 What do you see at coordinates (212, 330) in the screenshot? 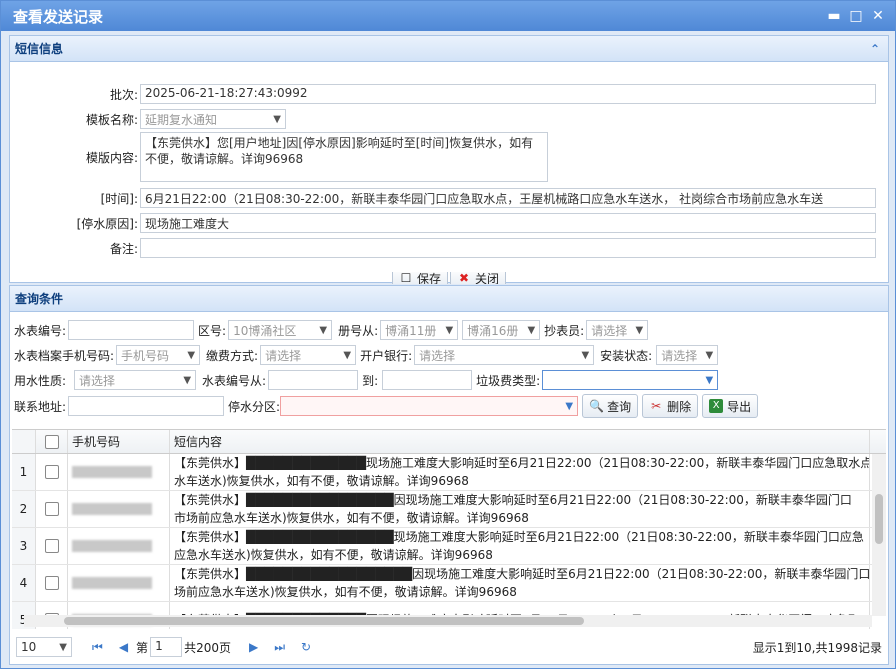
I see `district-label: 区号:` at bounding box center [212, 330].